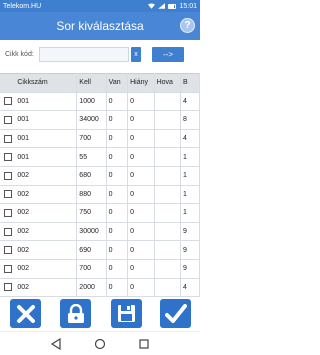 The height and width of the screenshot is (355, 320). I want to click on page-title: Sor kiválasztása, so click(100, 26).